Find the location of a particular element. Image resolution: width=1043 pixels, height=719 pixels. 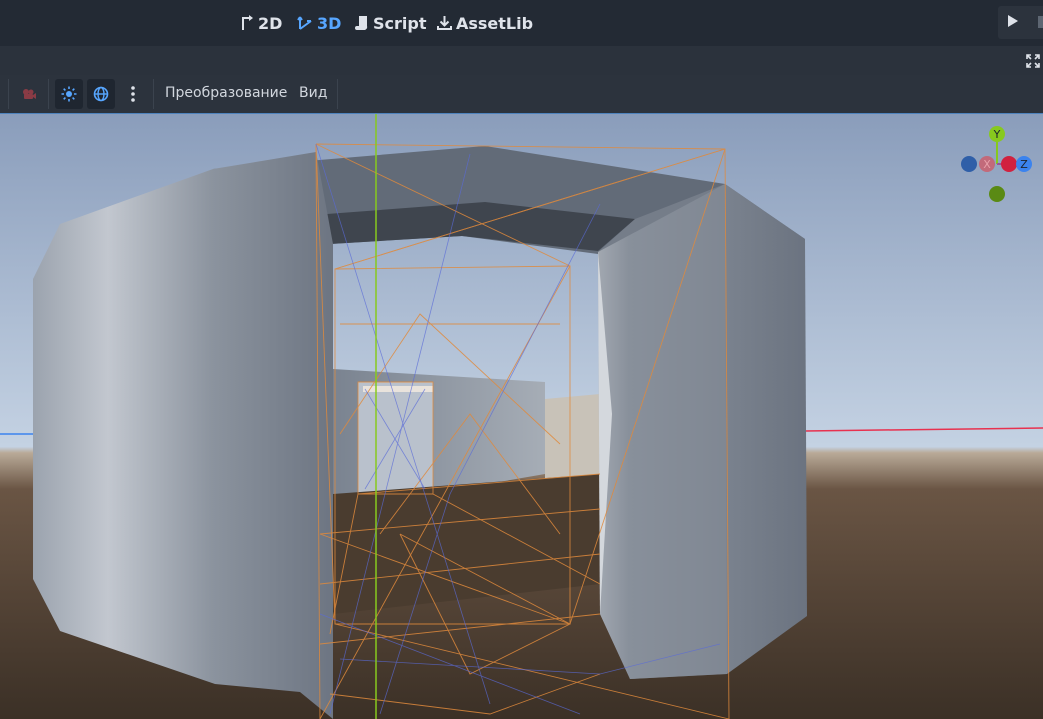

workspace-3d-button: 3D is located at coordinates (319, 23).